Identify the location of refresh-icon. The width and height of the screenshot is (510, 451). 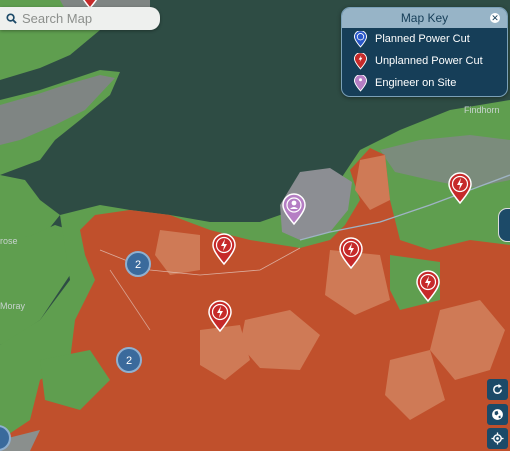
(497, 388).